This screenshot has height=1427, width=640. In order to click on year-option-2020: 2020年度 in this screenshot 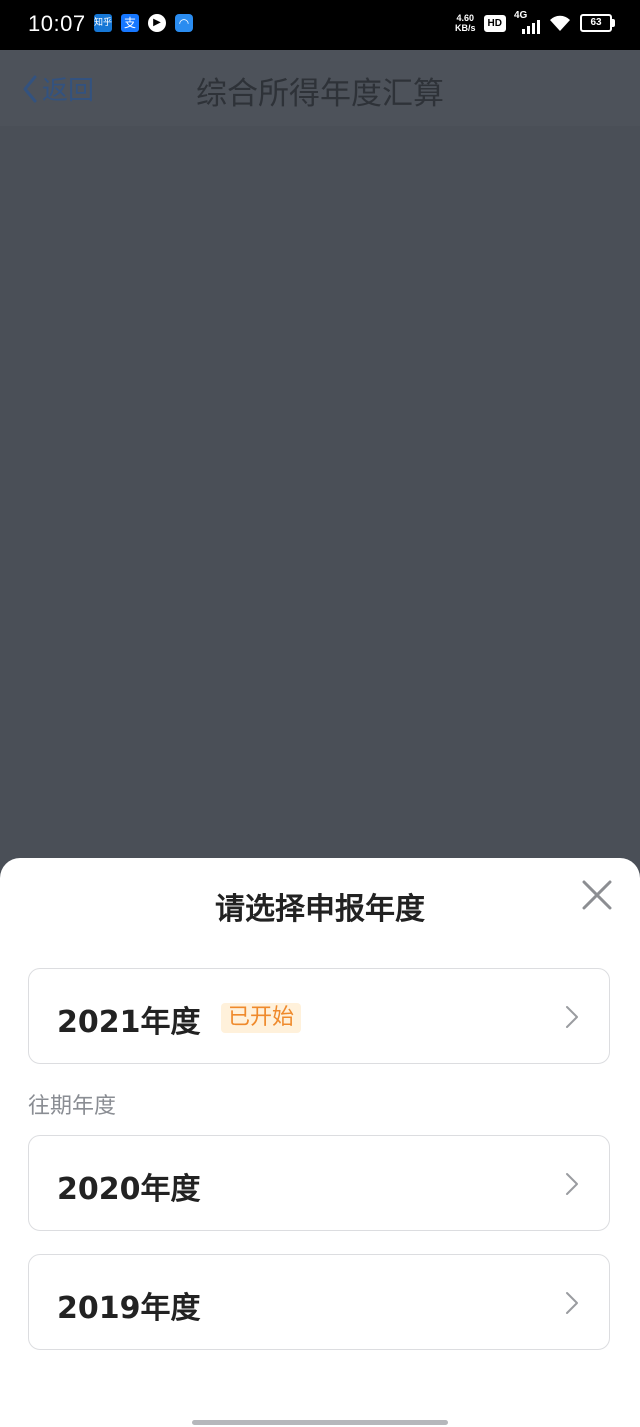, I will do `click(319, 1183)`.